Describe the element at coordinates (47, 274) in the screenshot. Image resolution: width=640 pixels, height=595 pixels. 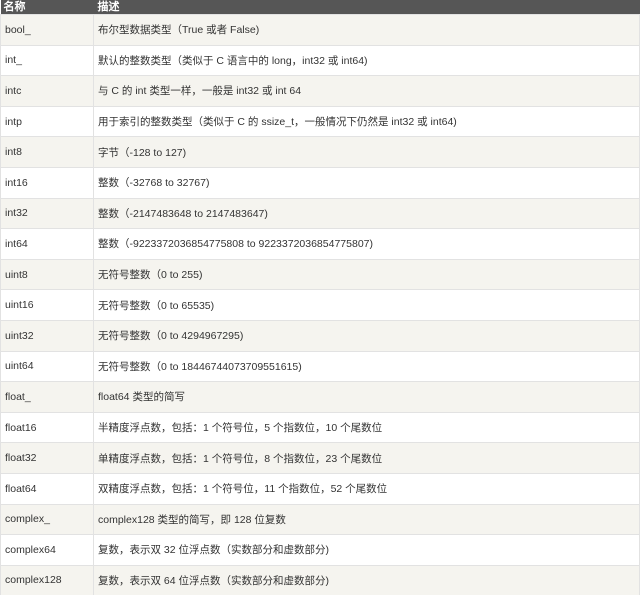
I see `type-name-cell: uint8` at that location.